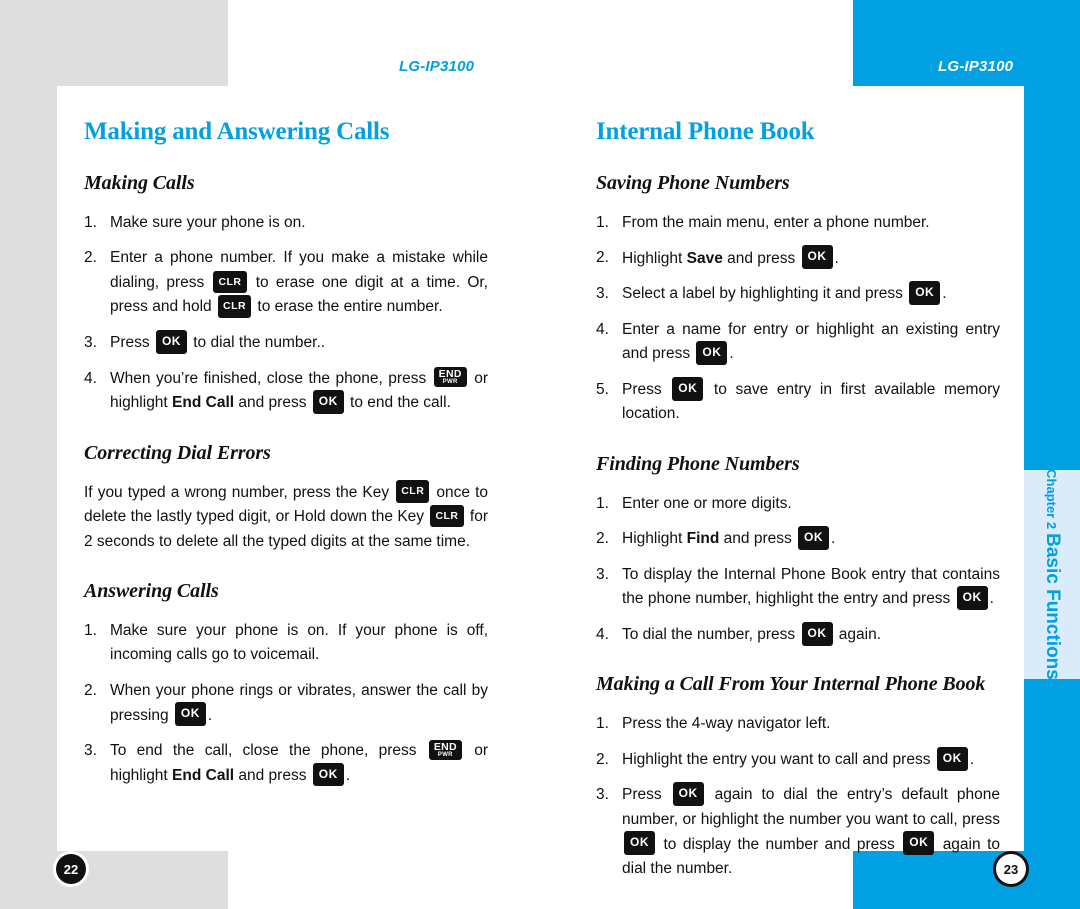 Image resolution: width=1080 pixels, height=909 pixels. I want to click on step-text: Press OK to dial the number.., so click(217, 341).